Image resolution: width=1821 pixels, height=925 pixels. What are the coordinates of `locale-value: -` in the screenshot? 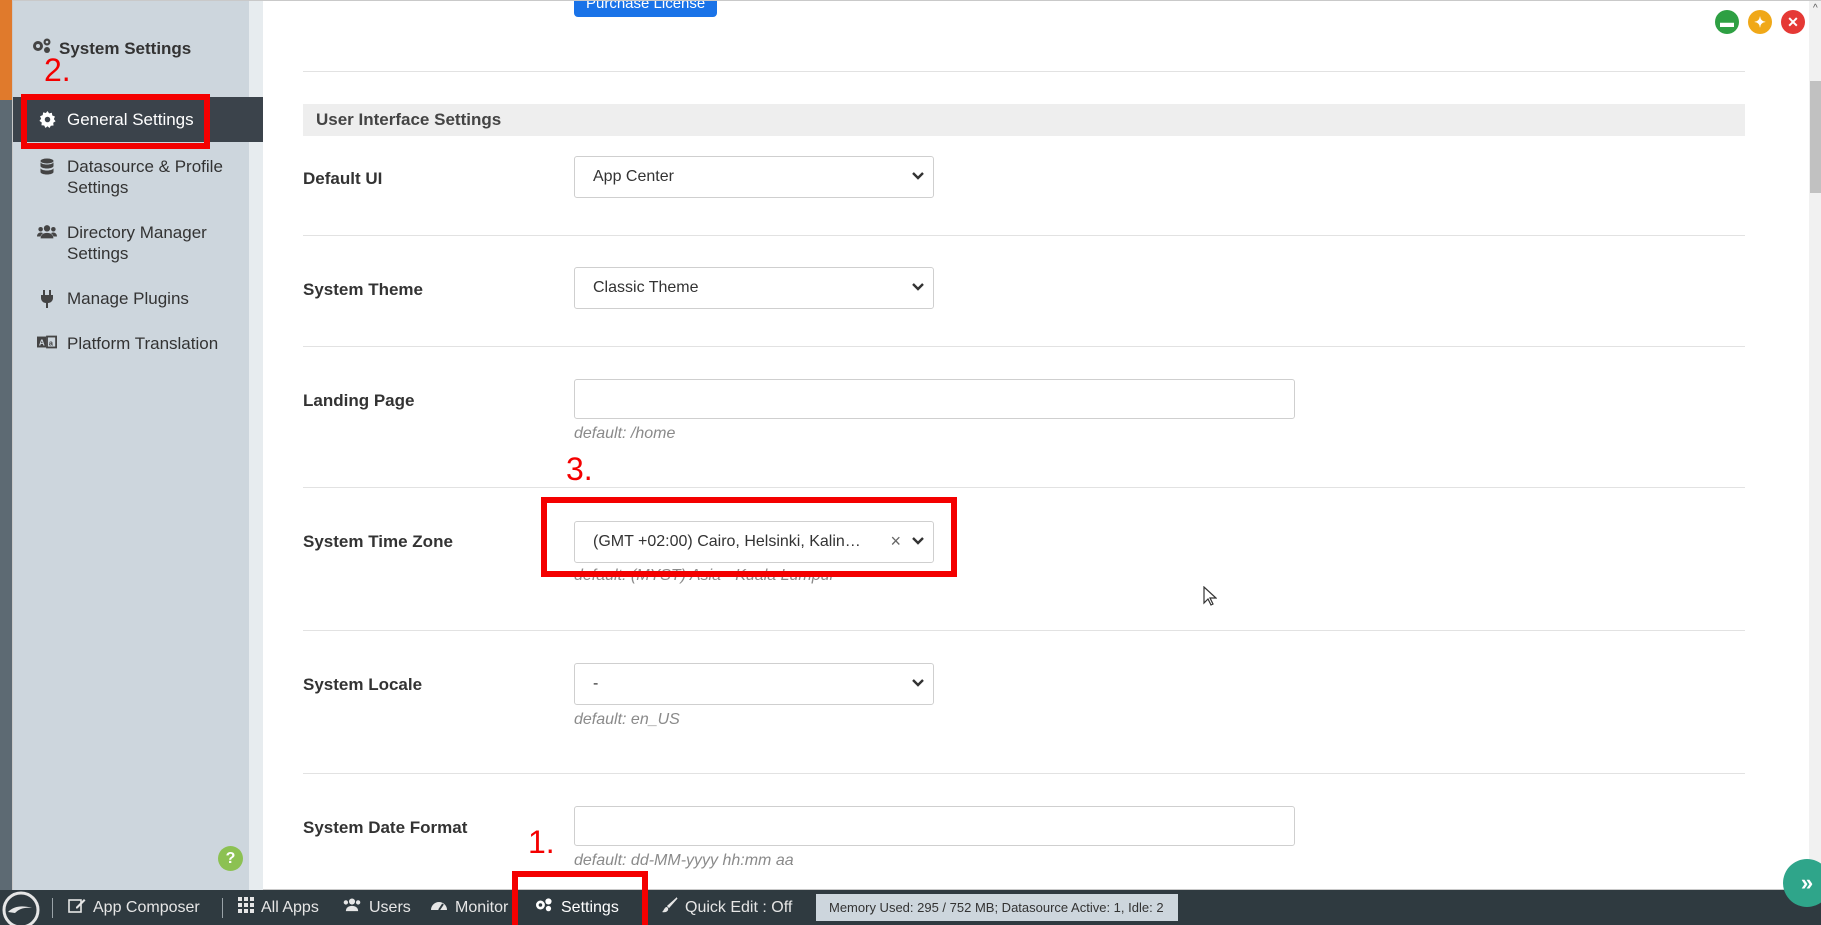 It's located at (596, 683).